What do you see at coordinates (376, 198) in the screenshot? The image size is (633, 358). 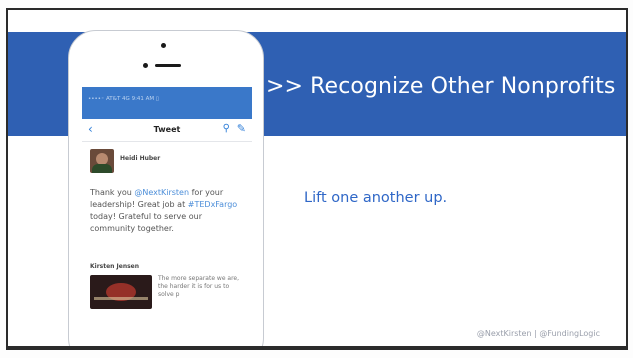 I see `slide-subtitle: Lift one another up.` at bounding box center [376, 198].